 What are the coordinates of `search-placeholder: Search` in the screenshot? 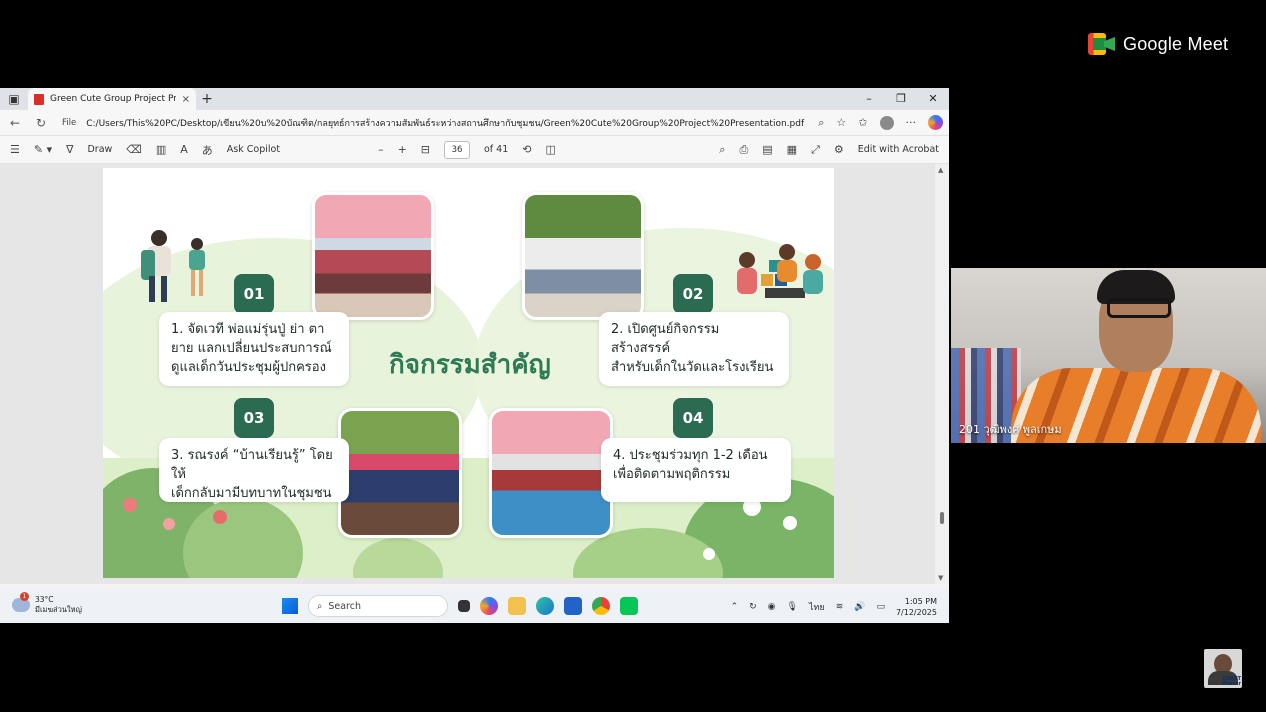 It's located at (344, 606).